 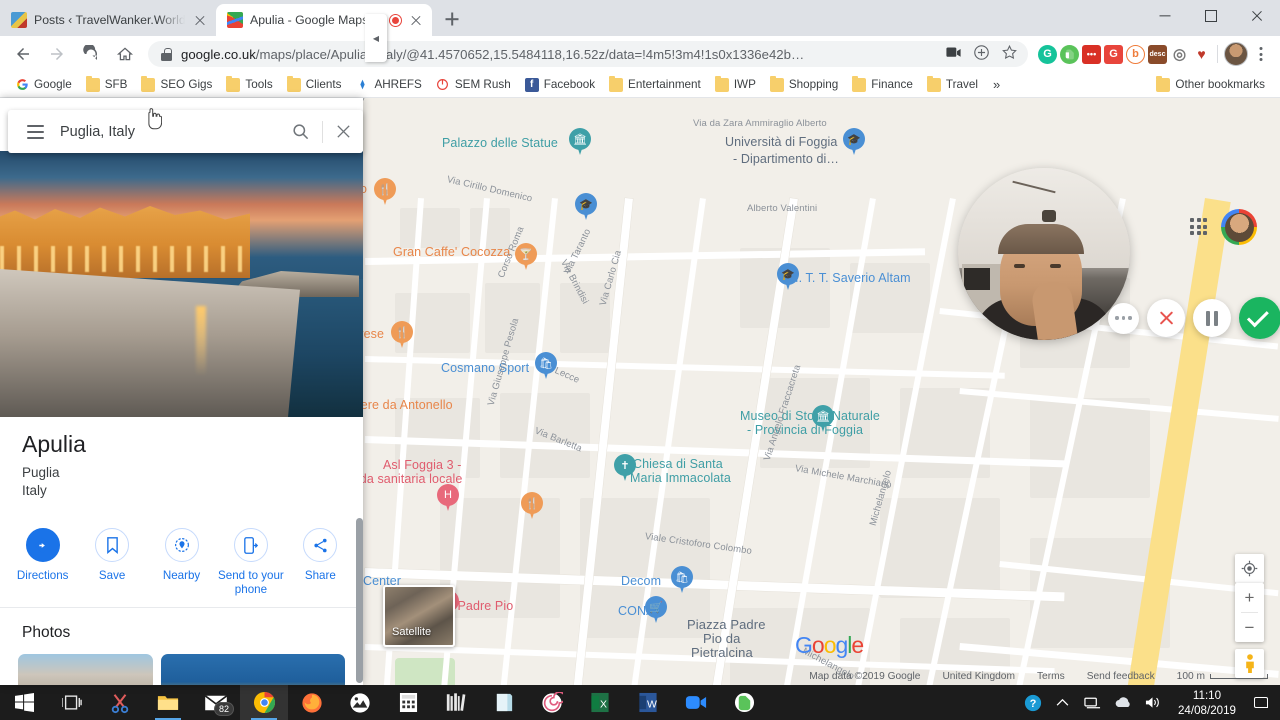 I want to click on onedrive-icon, so click(x=1123, y=702).